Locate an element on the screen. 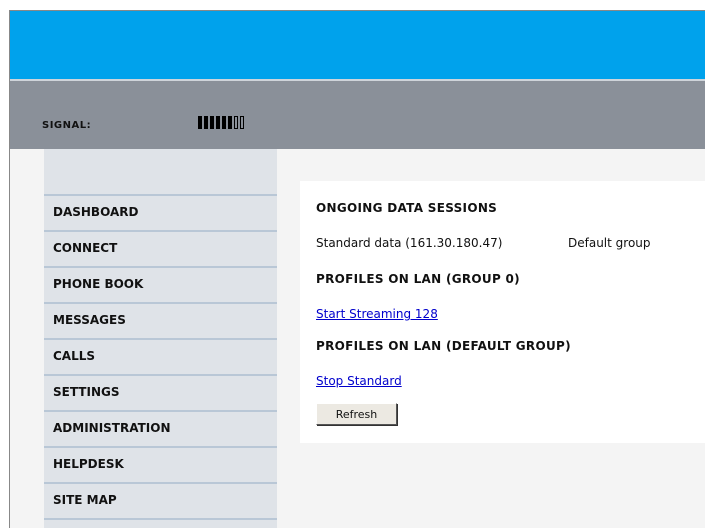 Image resolution: width=705 pixels, height=528 pixels. sidebar-item-messages: MESSAGES is located at coordinates (160, 319).